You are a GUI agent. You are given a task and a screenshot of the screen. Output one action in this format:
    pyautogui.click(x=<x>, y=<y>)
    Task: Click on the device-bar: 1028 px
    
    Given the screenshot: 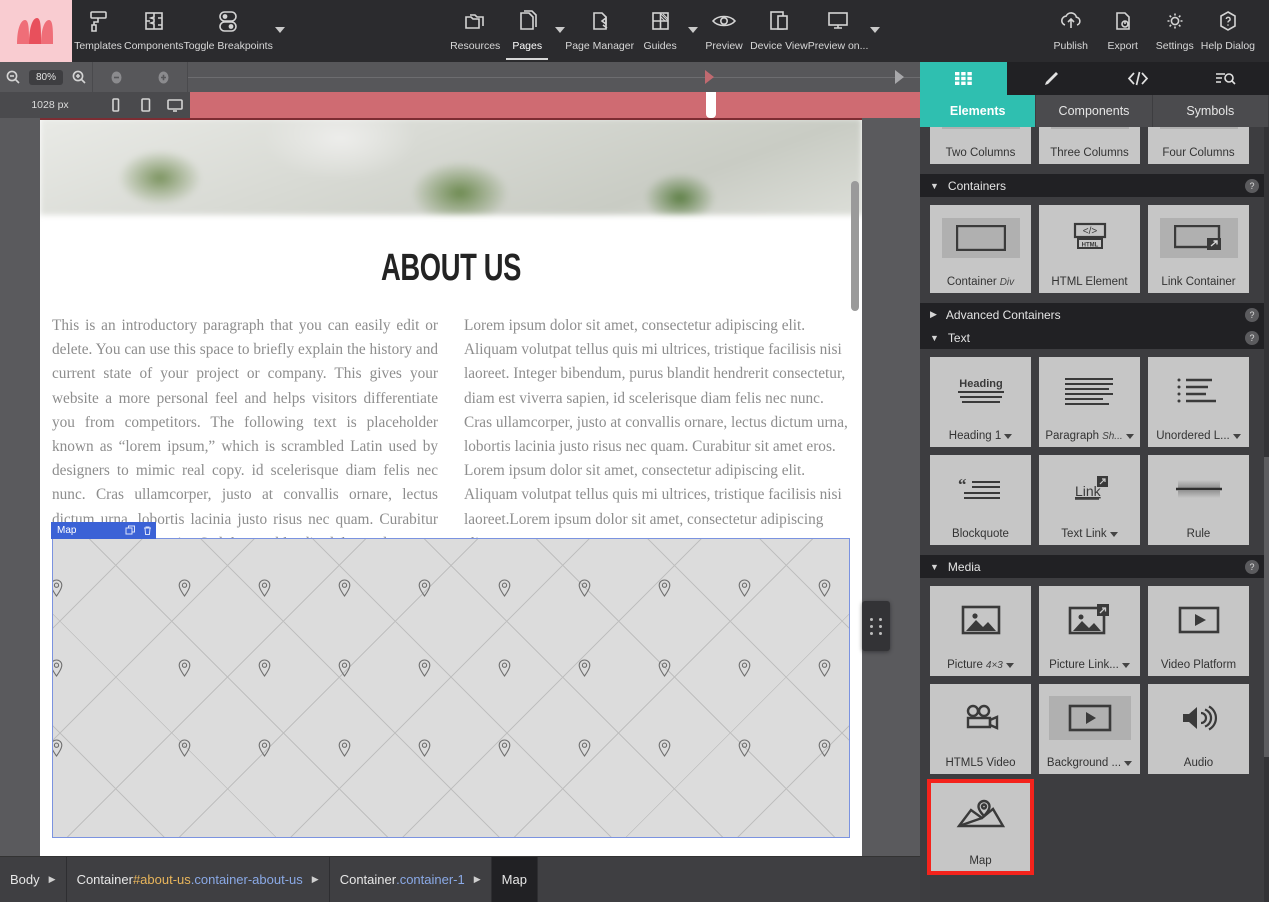 What is the action you would take?
    pyautogui.click(x=460, y=105)
    